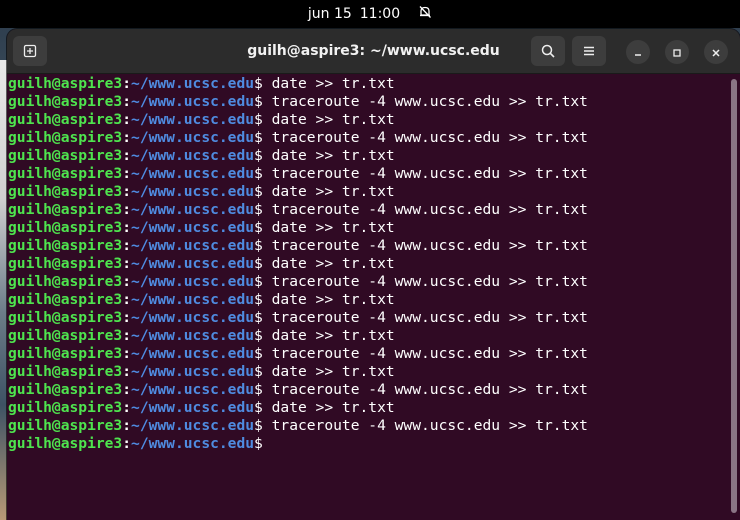 This screenshot has width=740, height=520. Describe the element at coordinates (380, 14) in the screenshot. I see `time-label: 11:00` at that location.